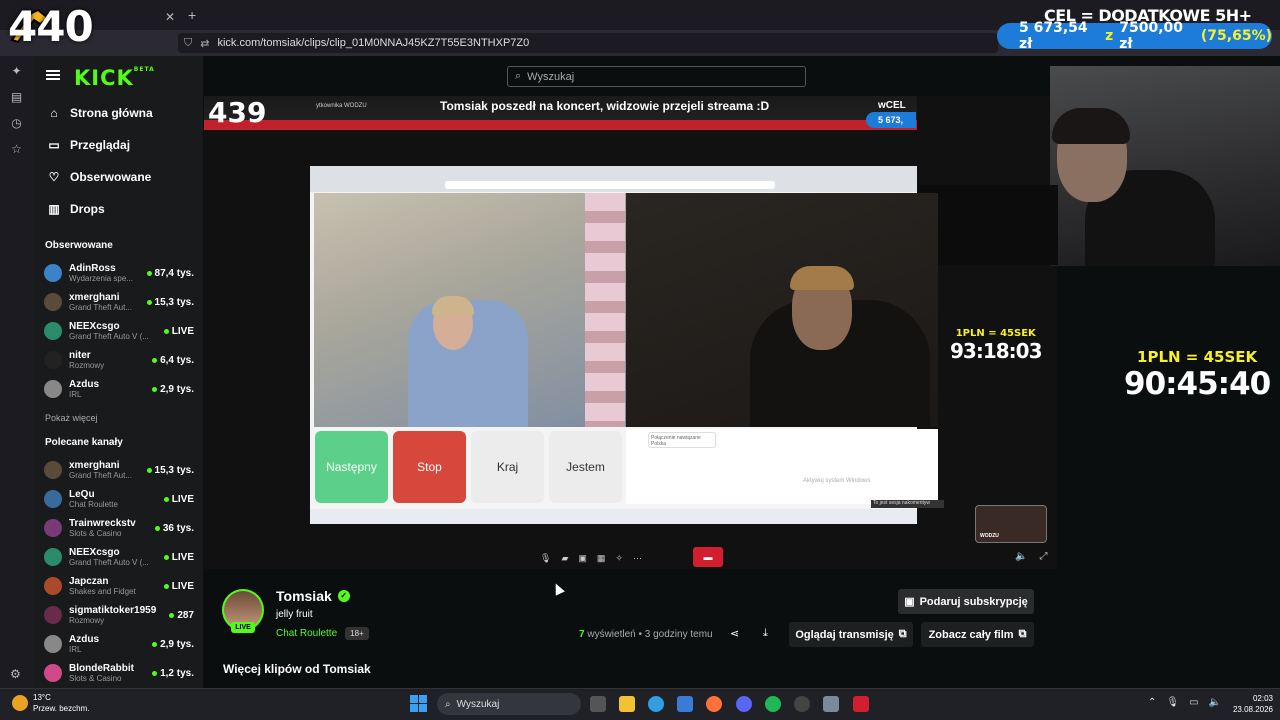 Image resolution: width=1280 pixels, height=720 pixels. Describe the element at coordinates (84, 384) in the screenshot. I see `channel-name: Azdus` at that location.